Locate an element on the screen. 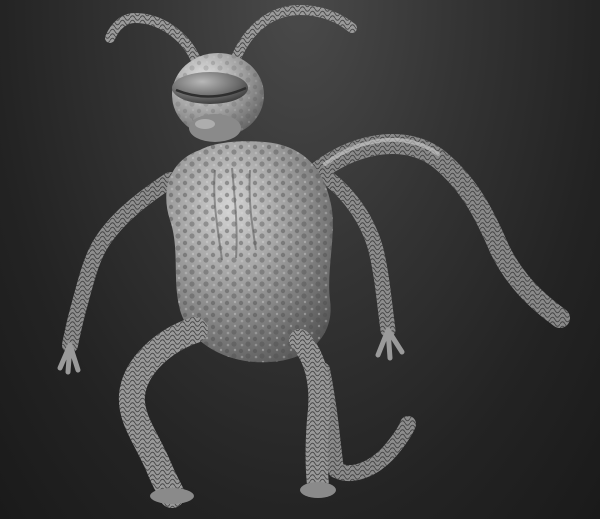 The width and height of the screenshot is (600, 519). right-antenna is located at coordinates (294, 33).